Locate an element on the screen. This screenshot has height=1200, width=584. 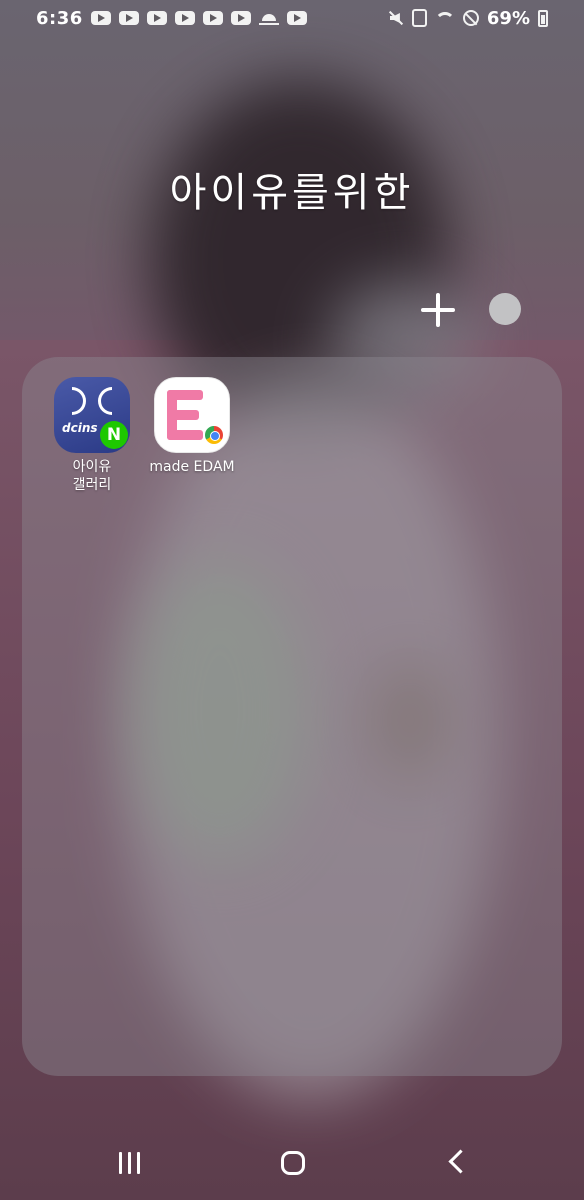
recents-button is located at coordinates (130, 1163).